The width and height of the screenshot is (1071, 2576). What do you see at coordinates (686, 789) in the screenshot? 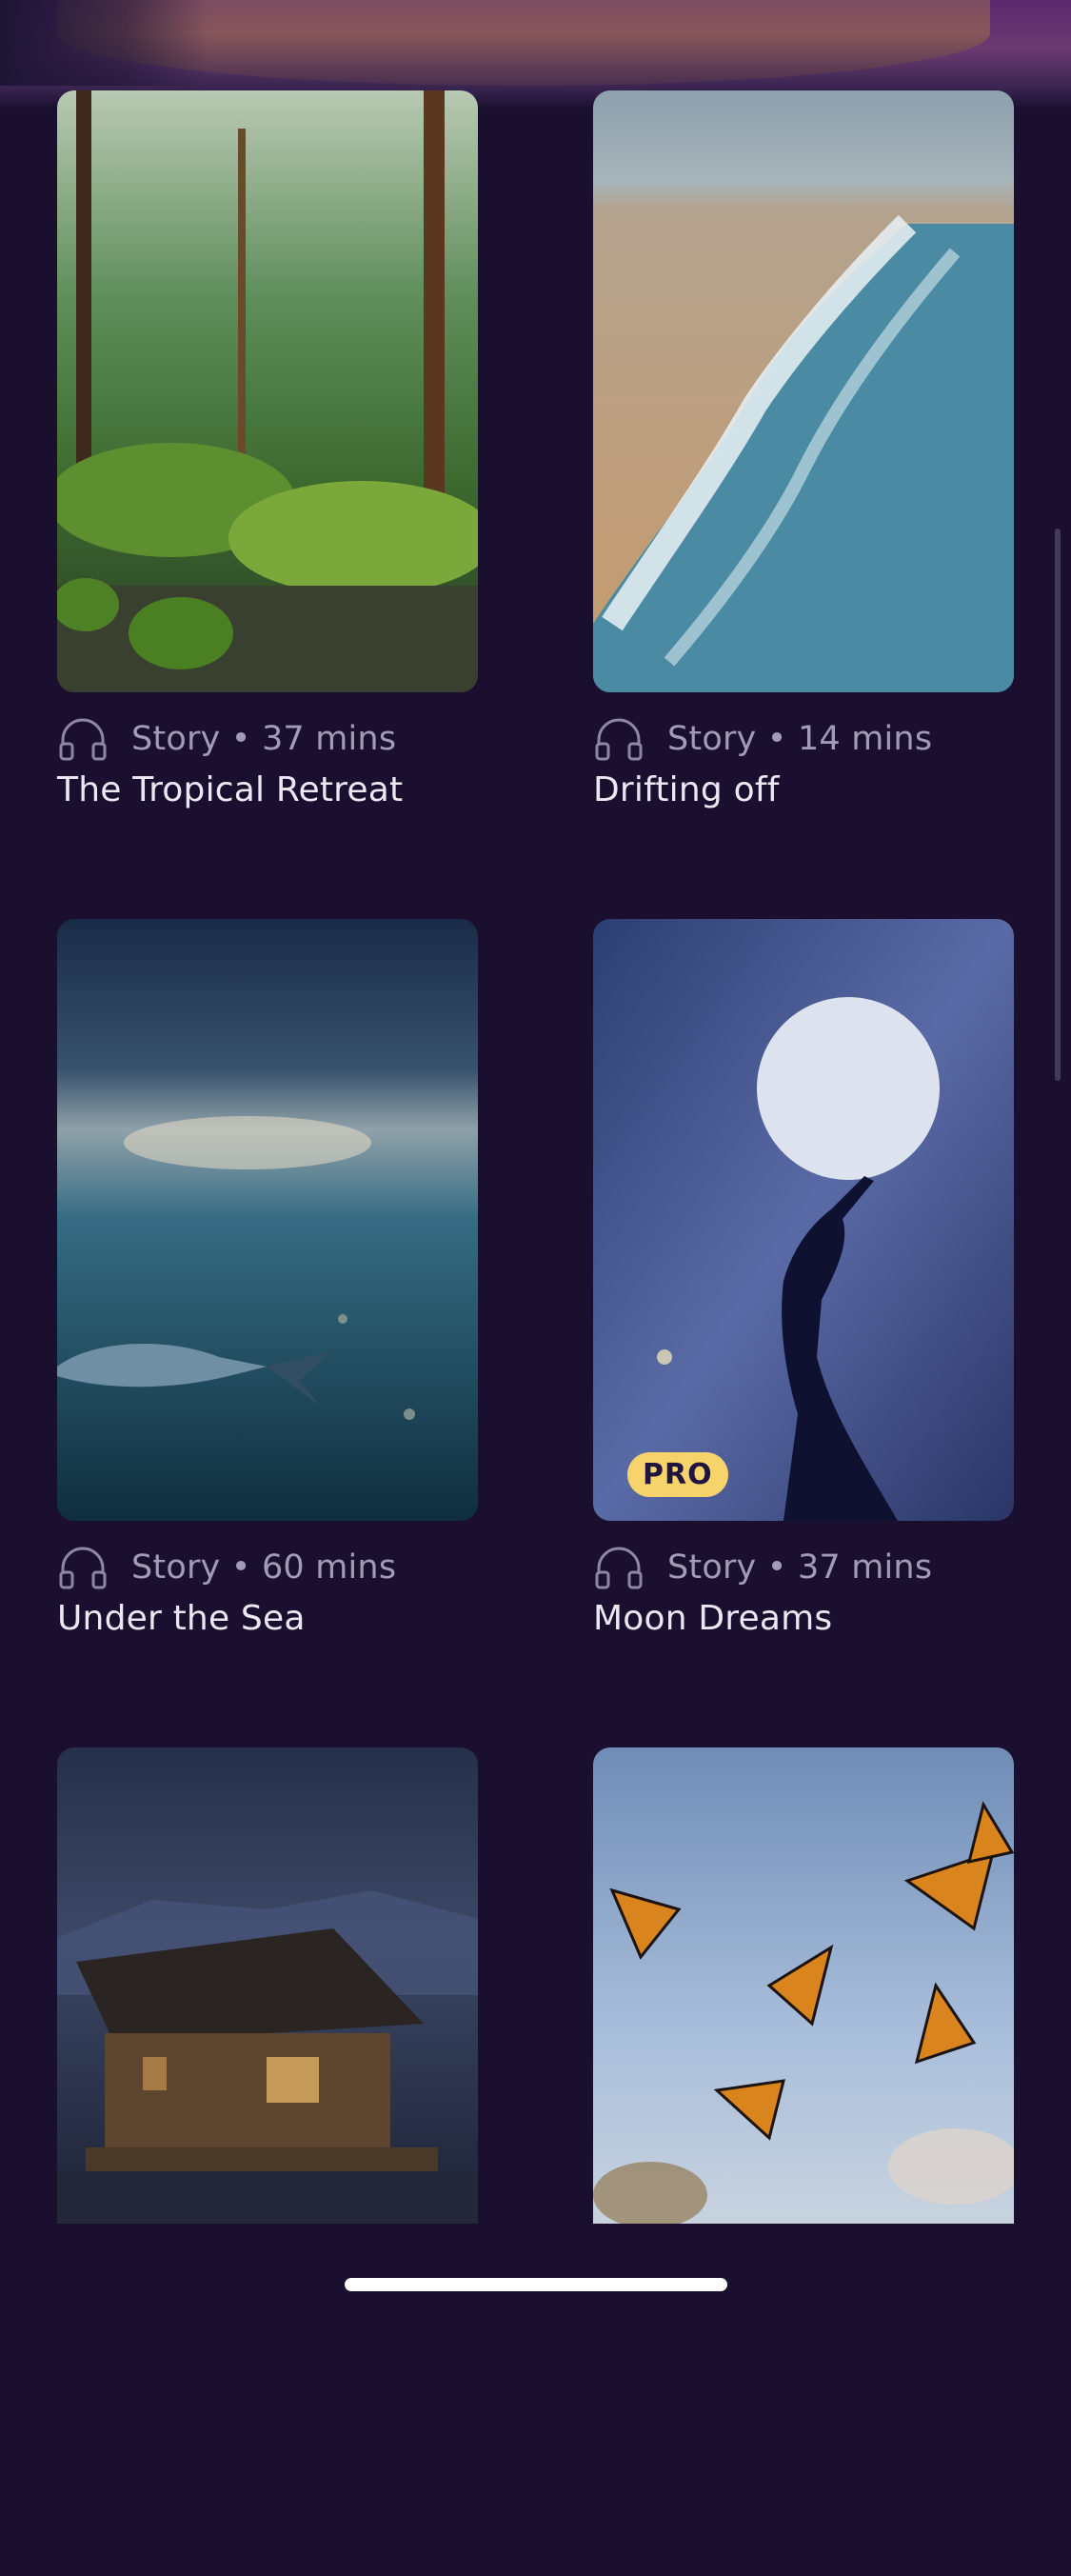
I see `story-title: Drifting off` at bounding box center [686, 789].